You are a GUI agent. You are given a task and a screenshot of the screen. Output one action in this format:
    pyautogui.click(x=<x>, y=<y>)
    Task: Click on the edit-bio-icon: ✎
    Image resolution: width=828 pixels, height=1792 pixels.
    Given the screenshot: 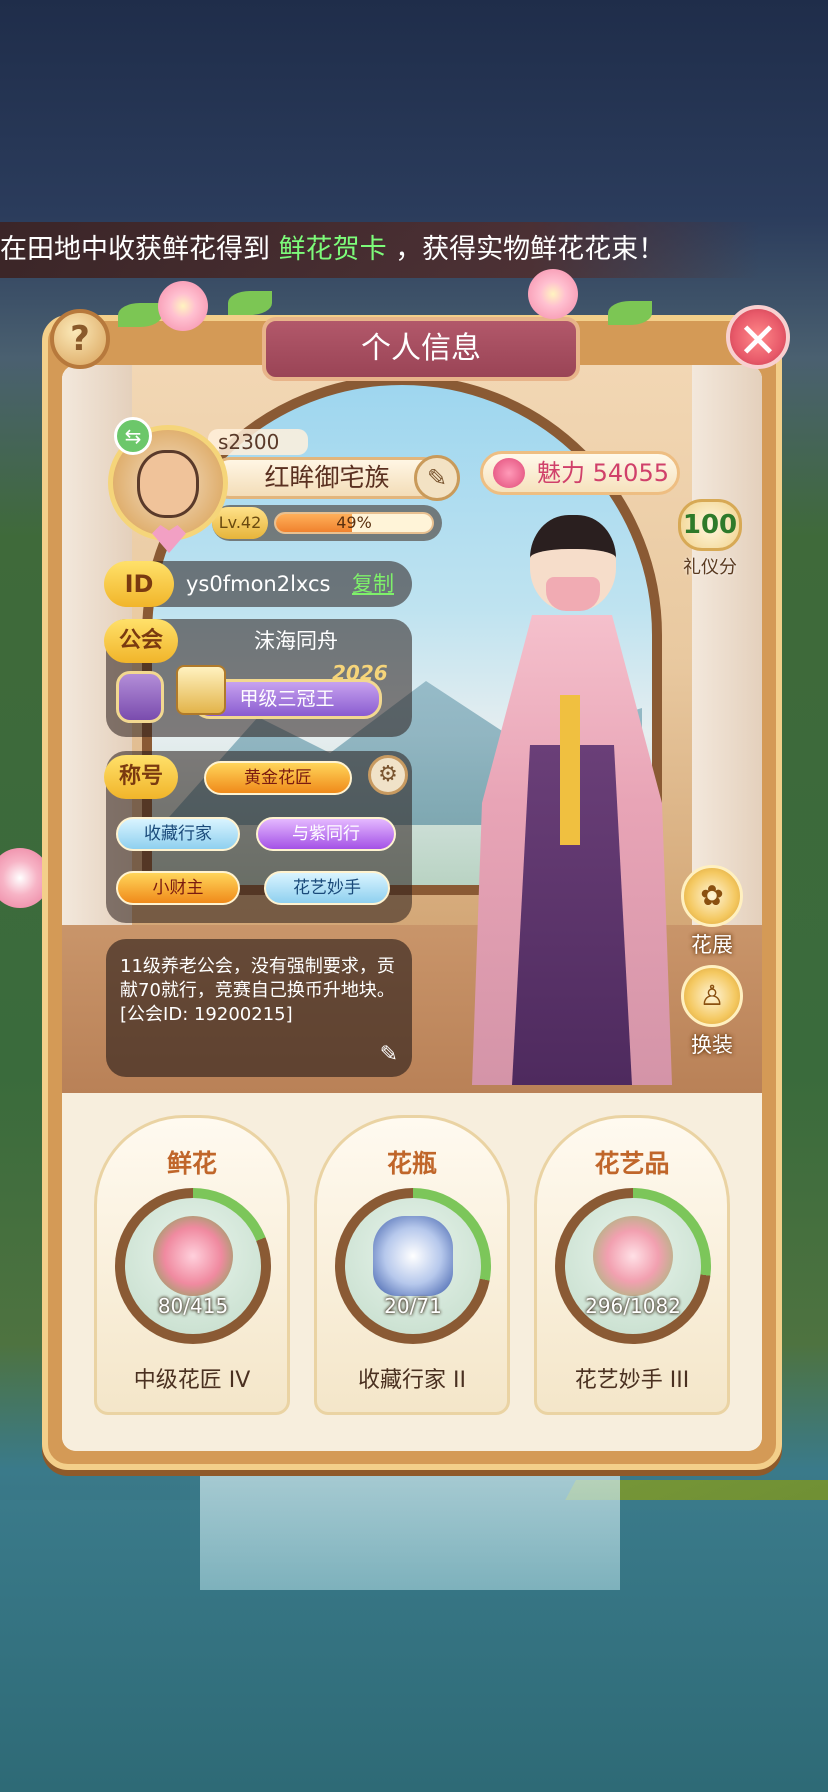 What is the action you would take?
    pyautogui.click(x=389, y=1055)
    